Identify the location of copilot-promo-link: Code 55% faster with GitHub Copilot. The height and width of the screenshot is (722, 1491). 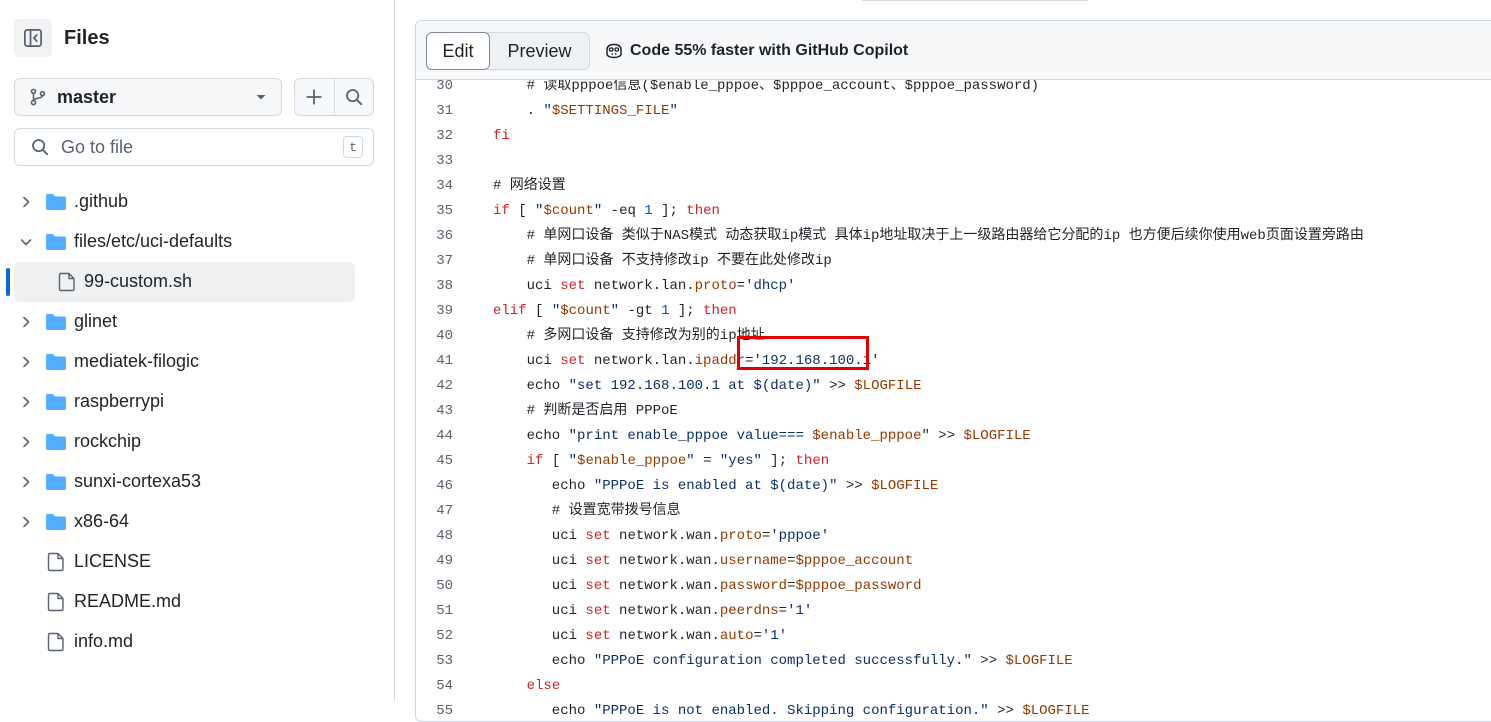
(756, 51).